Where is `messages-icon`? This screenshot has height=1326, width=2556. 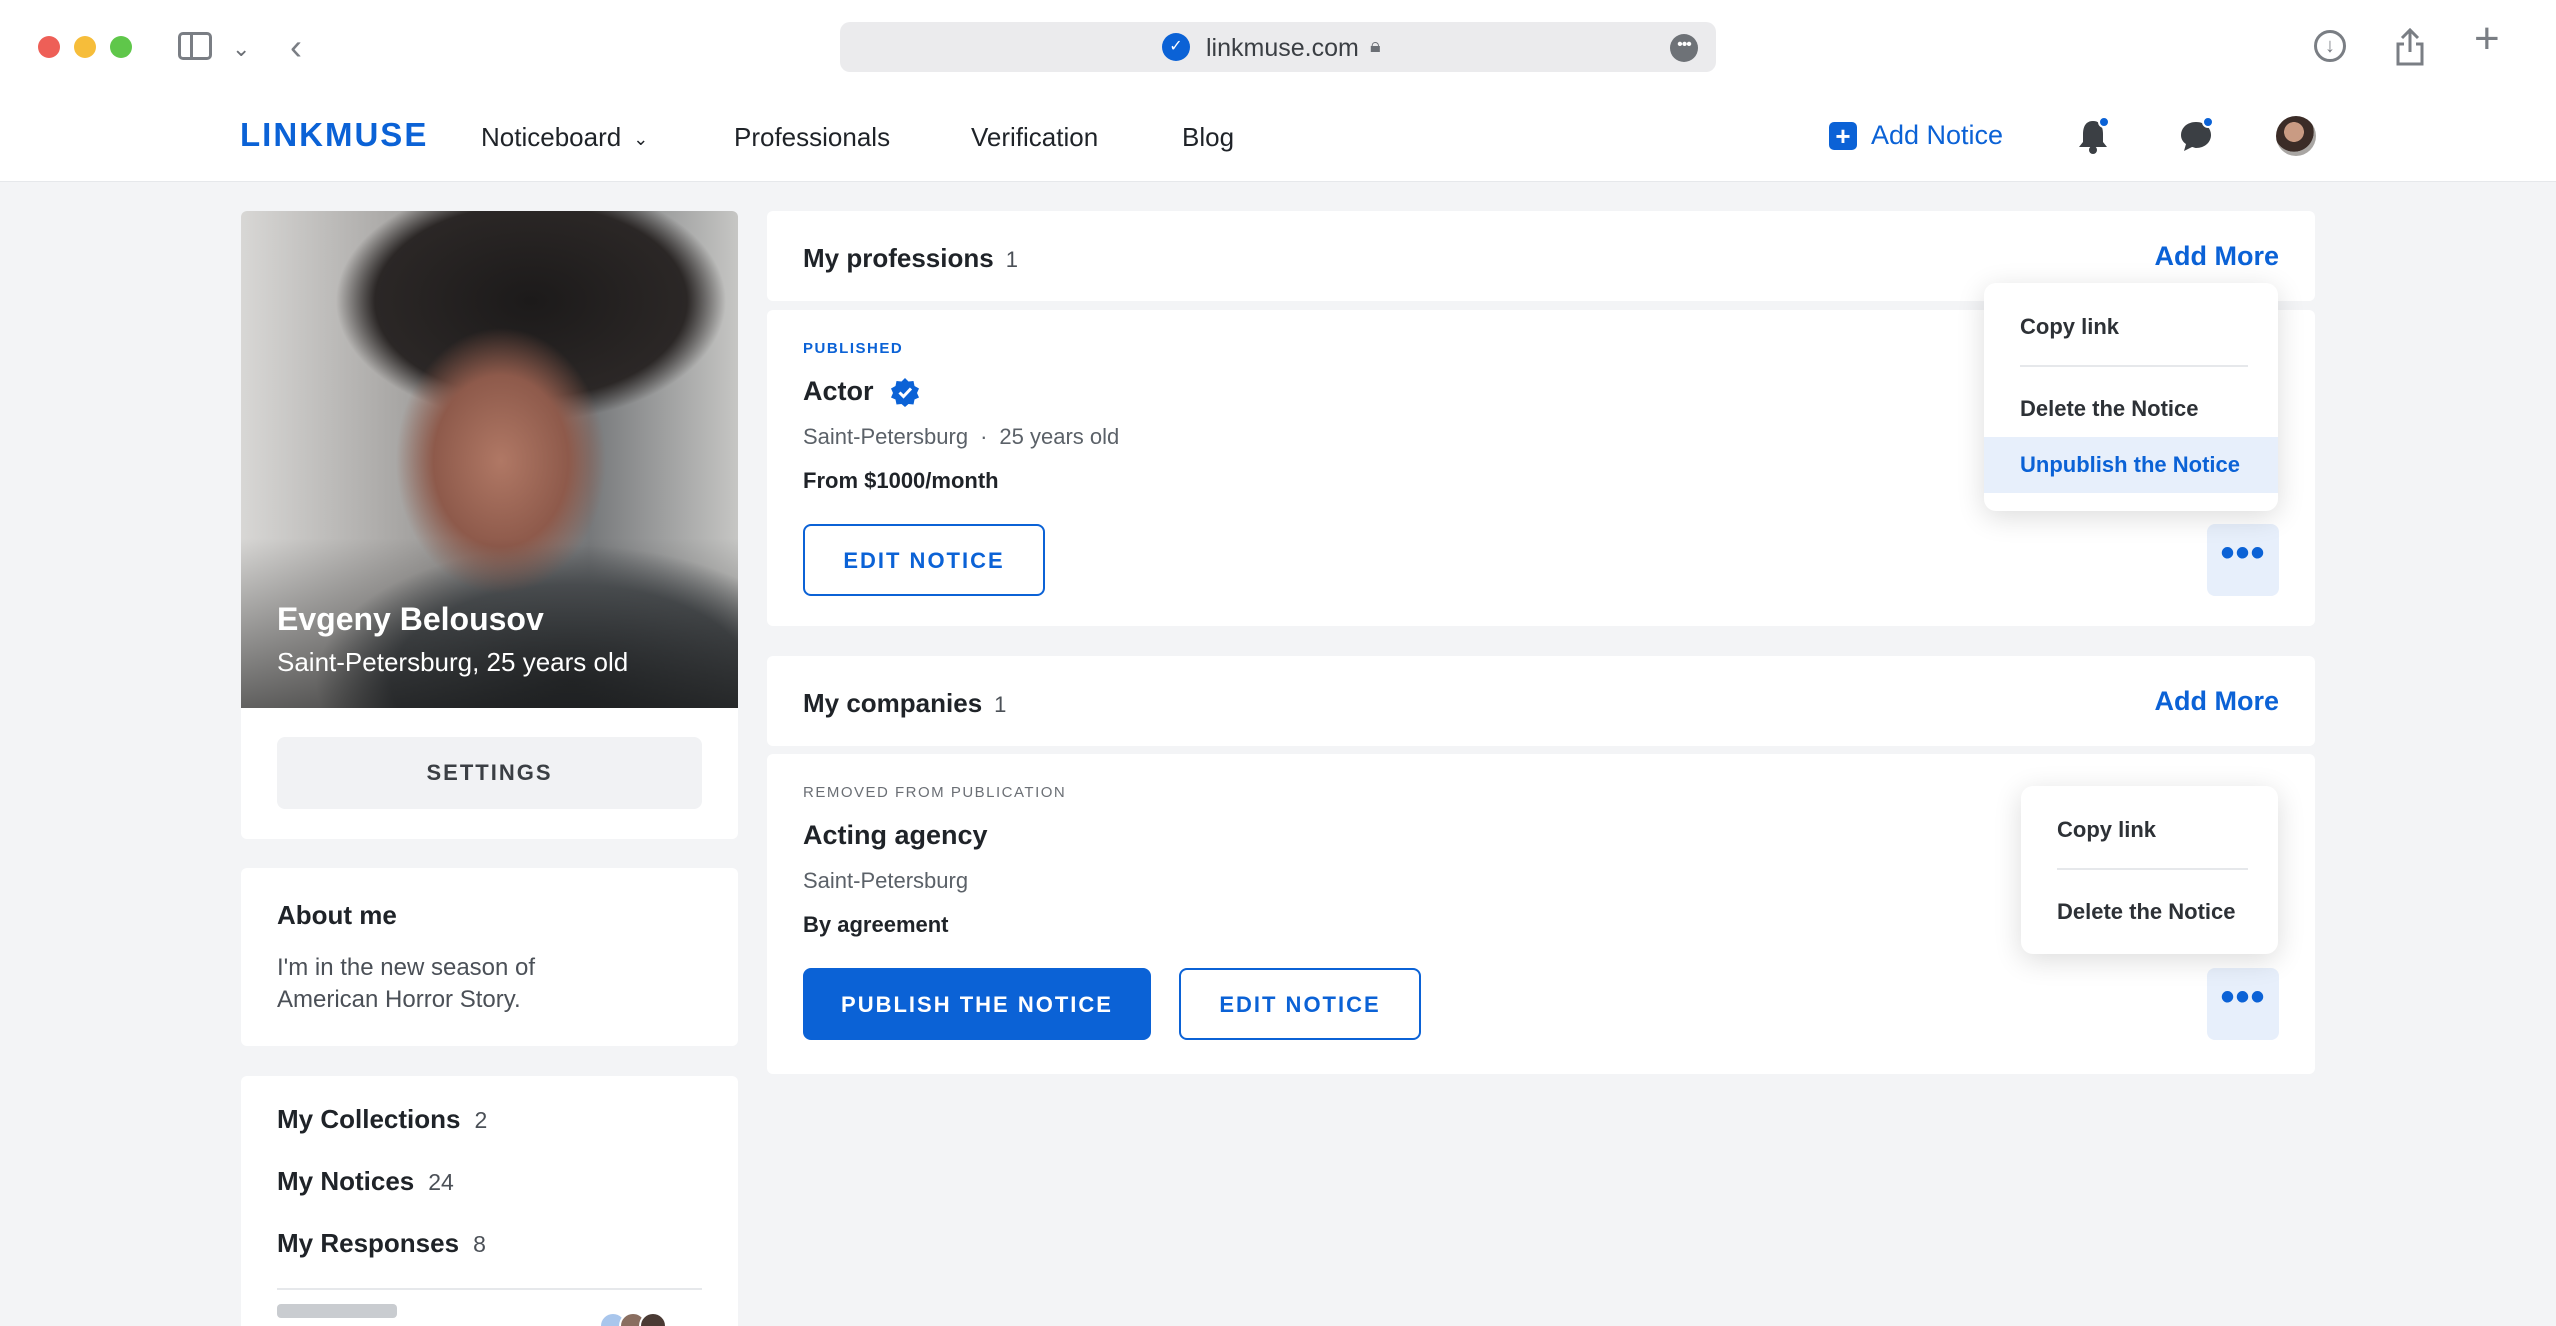 messages-icon is located at coordinates (2196, 135).